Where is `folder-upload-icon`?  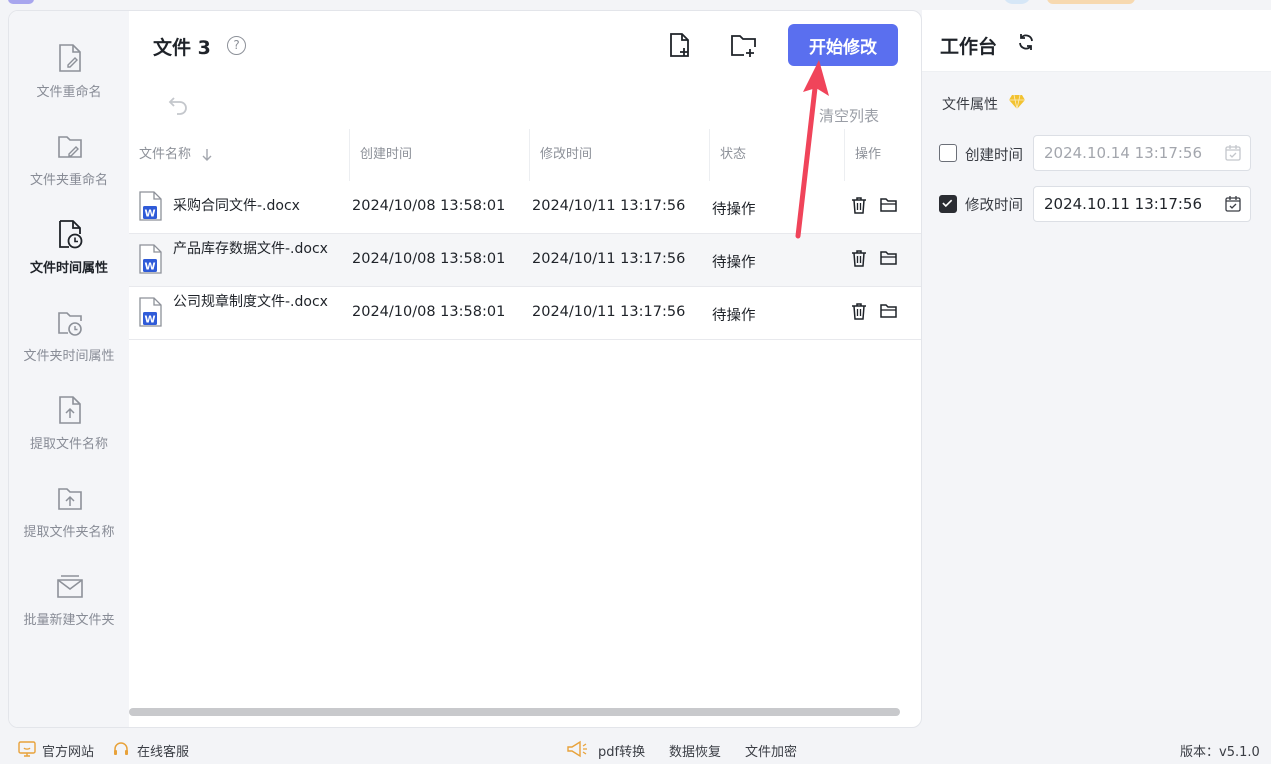
folder-upload-icon is located at coordinates (70, 499).